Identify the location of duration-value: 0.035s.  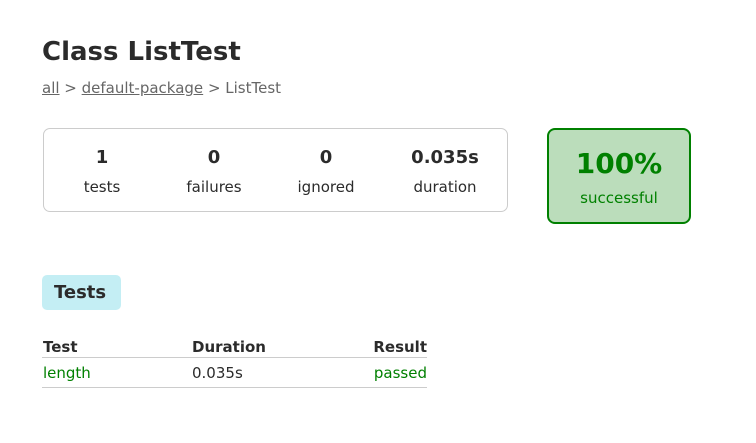
(445, 157).